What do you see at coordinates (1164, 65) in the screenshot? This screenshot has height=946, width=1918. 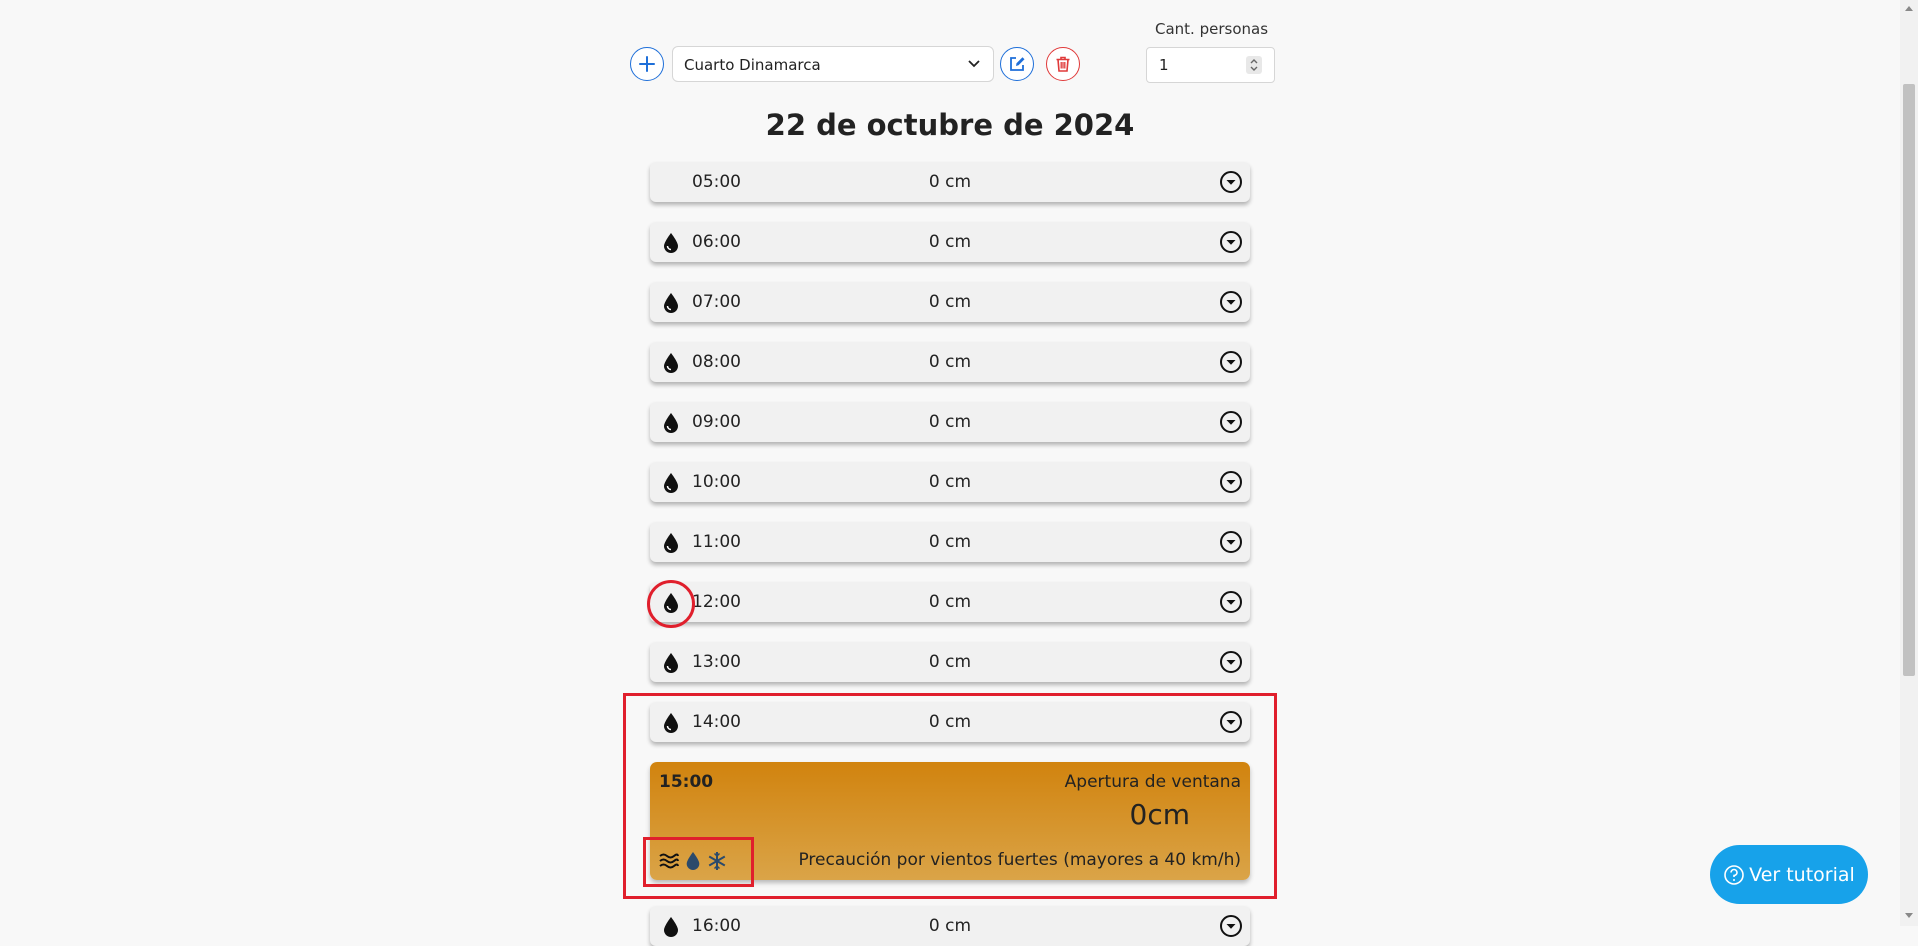 I see `persons-value: 1` at bounding box center [1164, 65].